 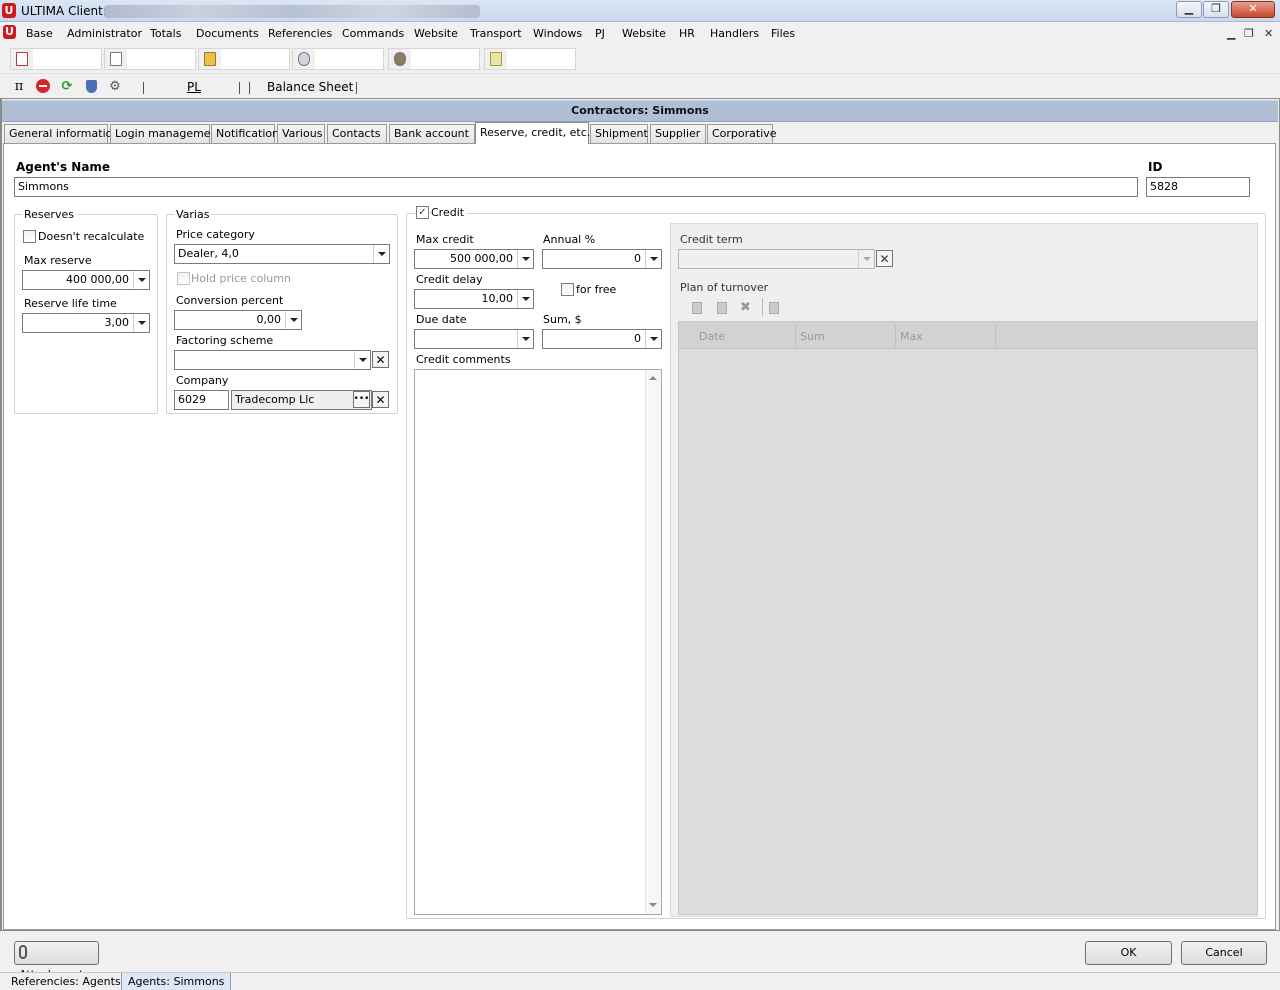 What do you see at coordinates (380, 399) in the screenshot?
I see `clear-company-button: ✕` at bounding box center [380, 399].